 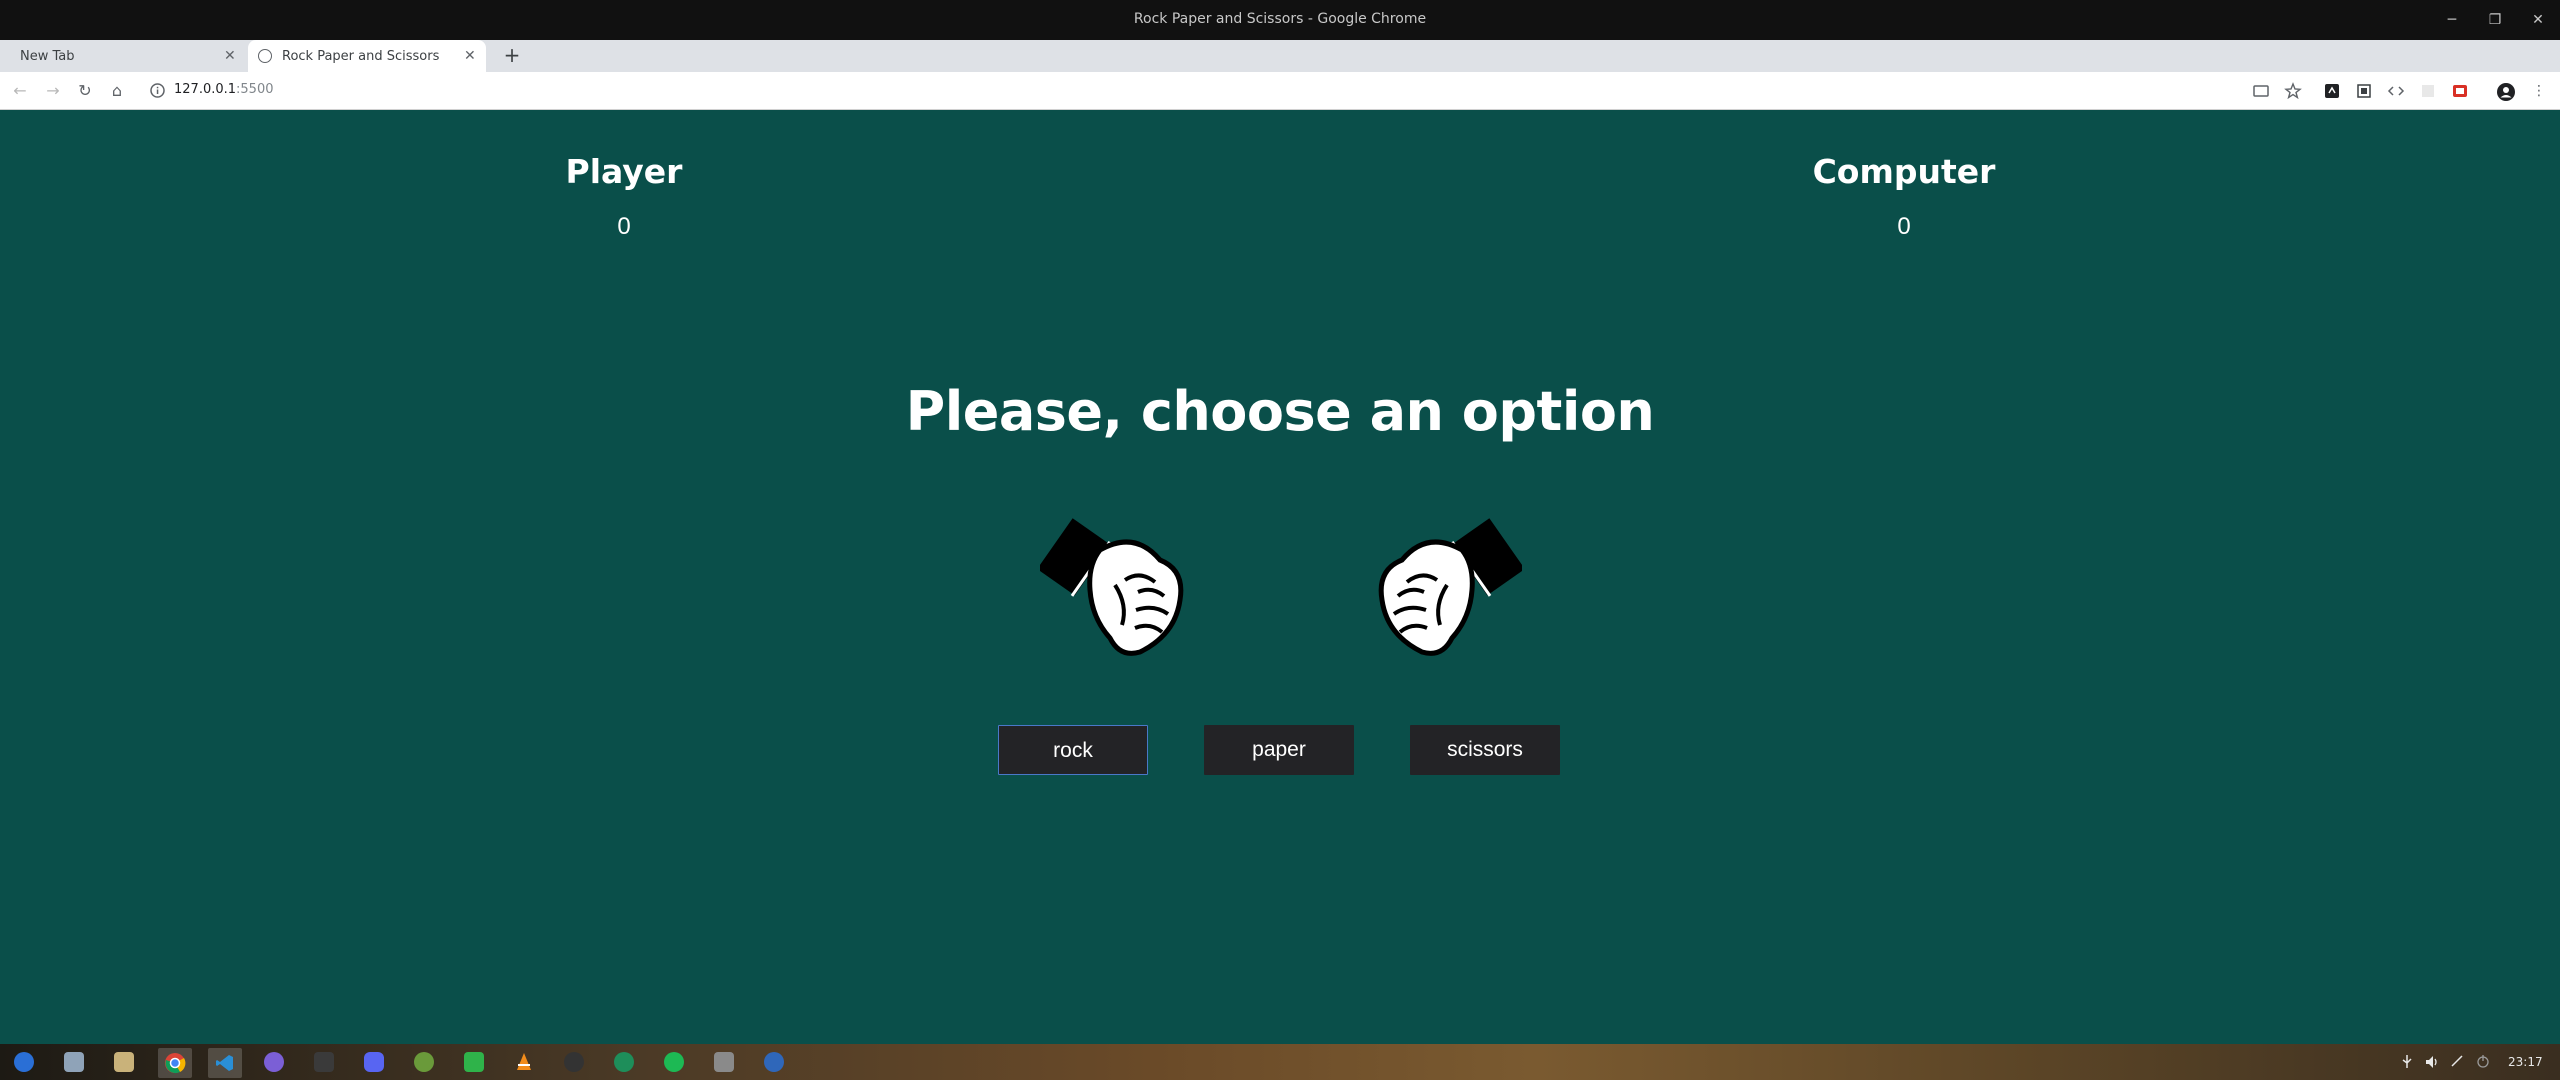 I want to click on blank-extension-icon, so click(x=2428, y=91).